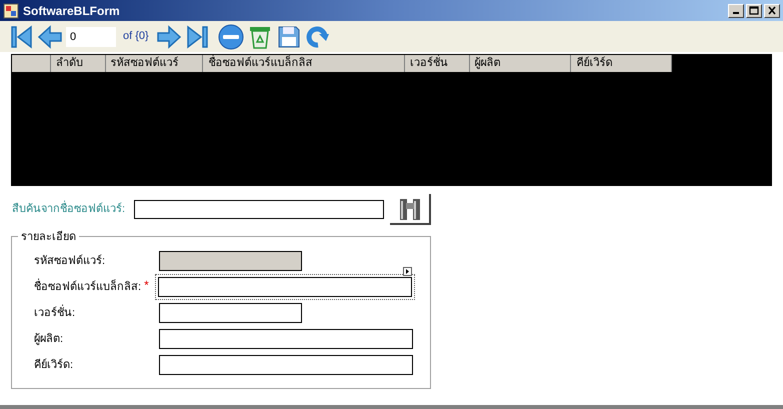  I want to click on column-header: ลำดับ, so click(78, 63).